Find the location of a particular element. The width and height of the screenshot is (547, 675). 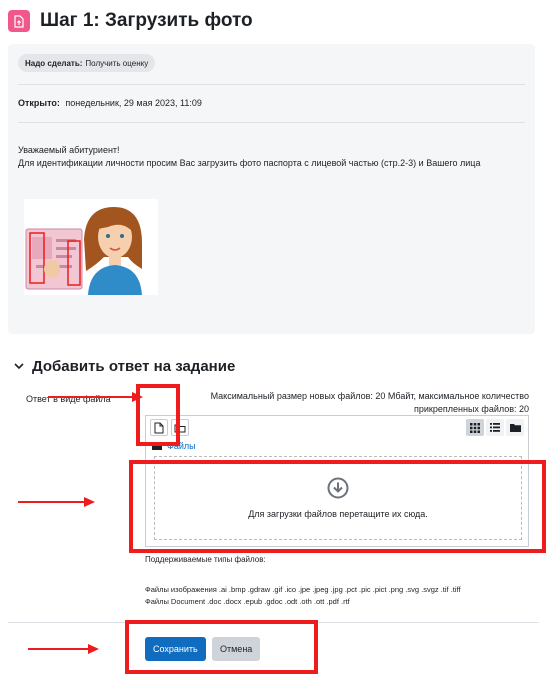

download-arrow-icon is located at coordinates (338, 488).